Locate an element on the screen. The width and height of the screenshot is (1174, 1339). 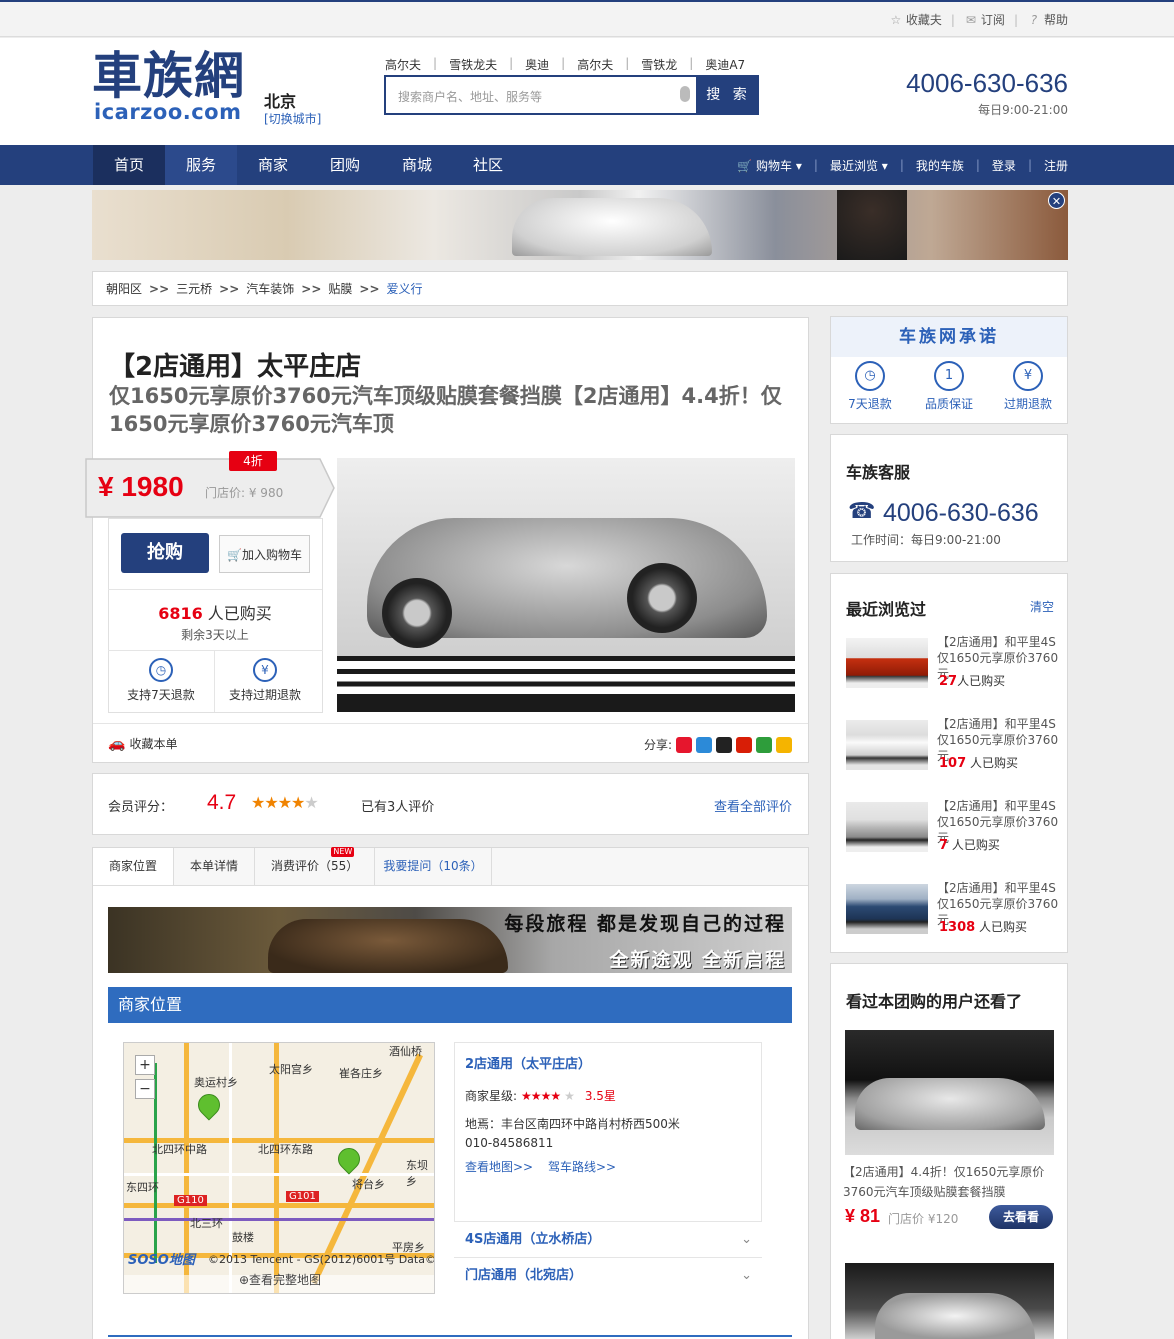
tab-details: 本单详情 is located at coordinates (215, 866).